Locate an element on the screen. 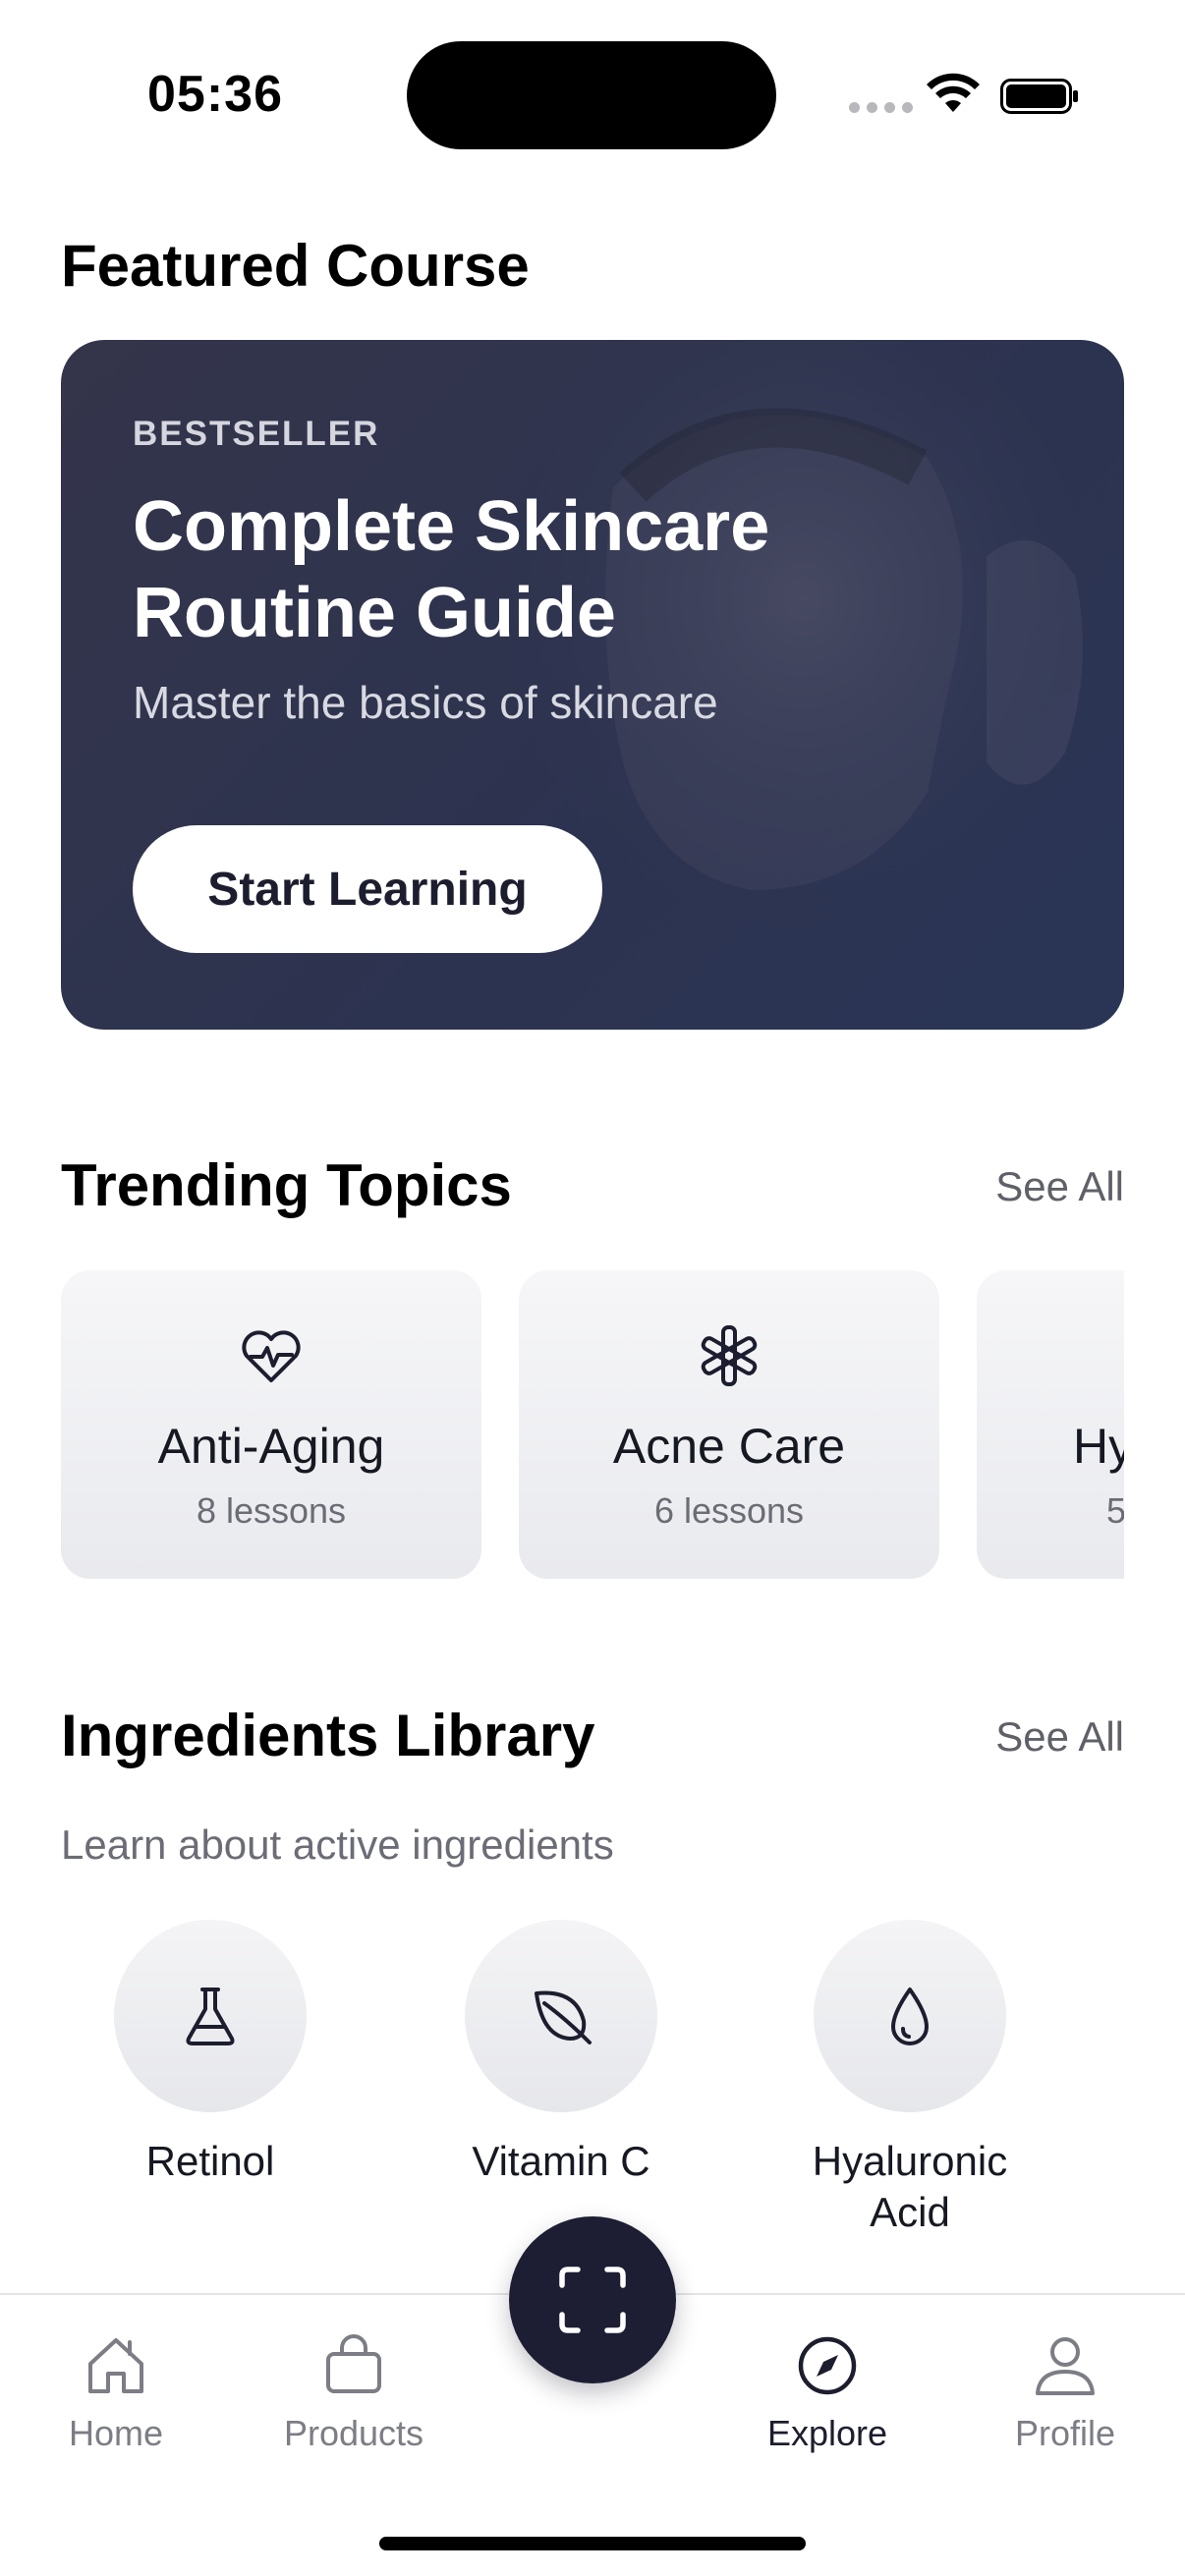  compass-icon is located at coordinates (828, 2365).